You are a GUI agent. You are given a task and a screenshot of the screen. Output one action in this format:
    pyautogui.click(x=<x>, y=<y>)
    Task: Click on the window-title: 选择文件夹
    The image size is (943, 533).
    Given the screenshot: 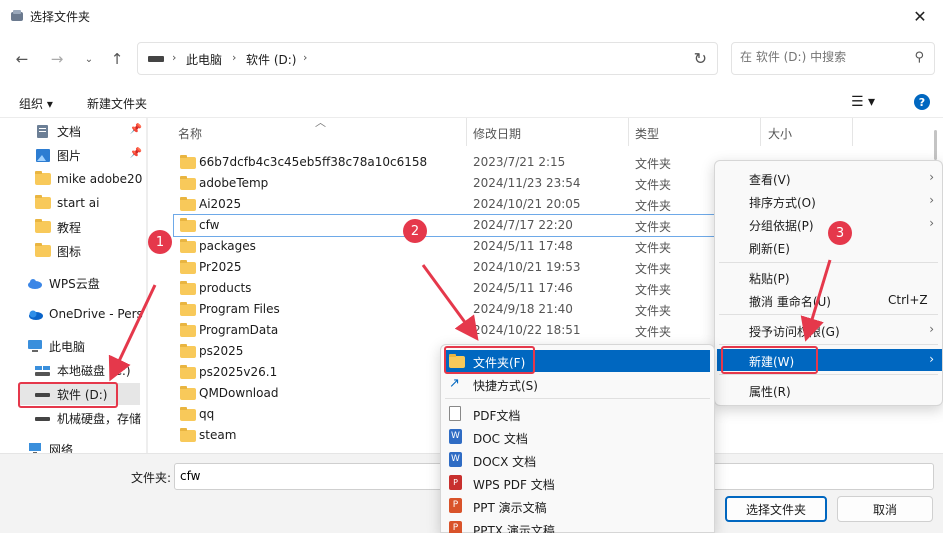 What is the action you would take?
    pyautogui.click(x=60, y=17)
    